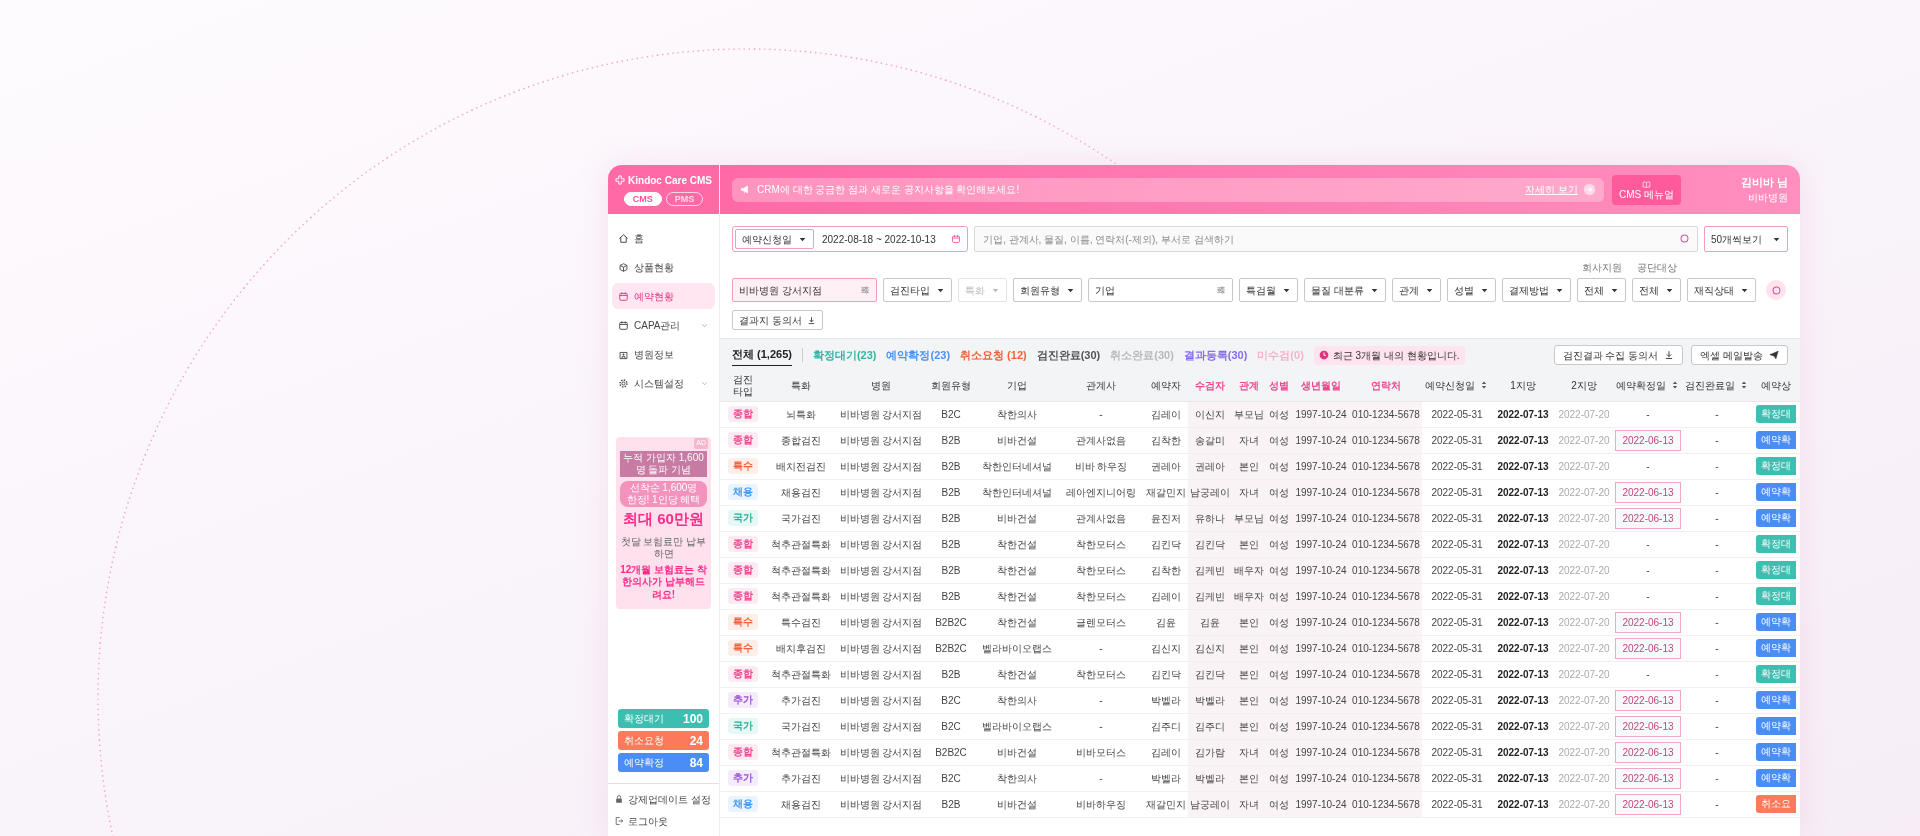 The width and height of the screenshot is (1920, 836). What do you see at coordinates (1776, 386) in the screenshot?
I see `column-header: 예약상` at bounding box center [1776, 386].